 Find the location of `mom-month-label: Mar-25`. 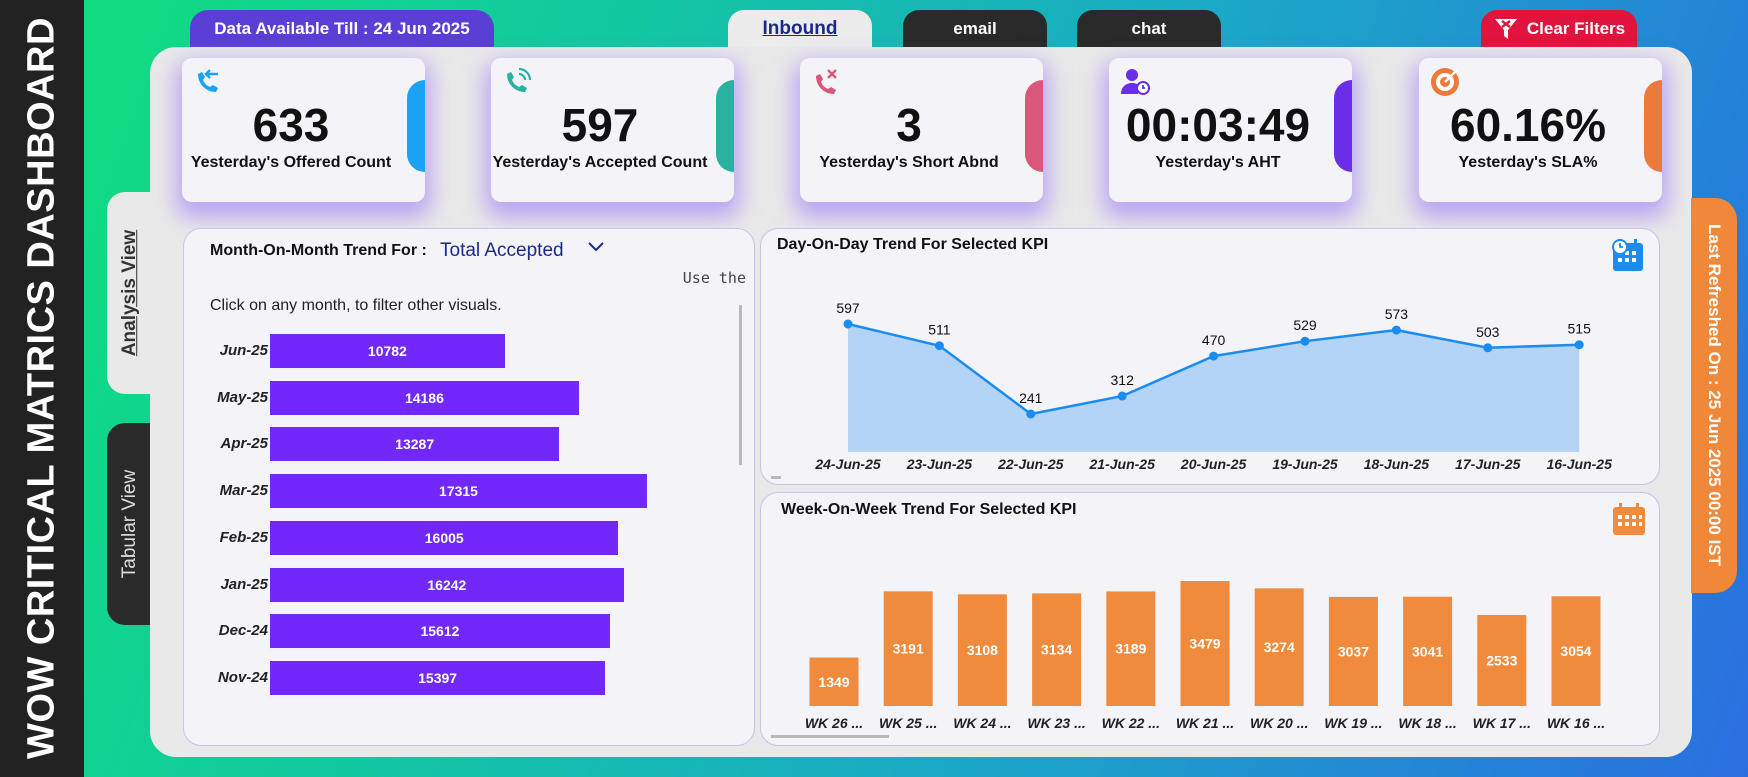

mom-month-label: Mar-25 is located at coordinates (243, 491).